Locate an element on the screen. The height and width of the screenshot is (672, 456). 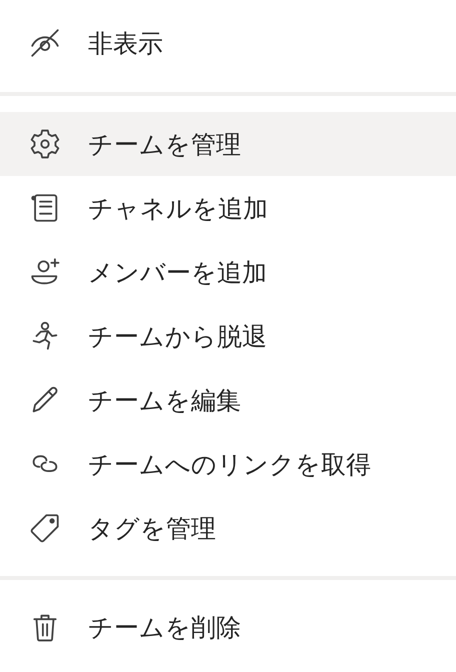
menu-item: チームへのリンクを取得 is located at coordinates (228, 464).